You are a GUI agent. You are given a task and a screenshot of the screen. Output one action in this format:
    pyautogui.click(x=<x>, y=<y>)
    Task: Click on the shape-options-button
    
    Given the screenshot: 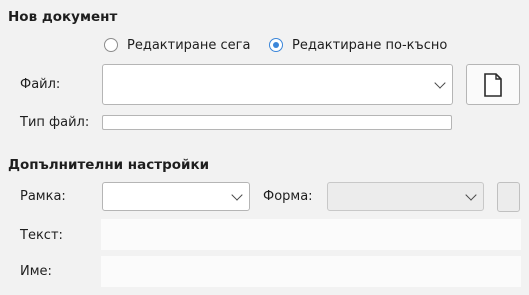 What is the action you would take?
    pyautogui.click(x=508, y=197)
    